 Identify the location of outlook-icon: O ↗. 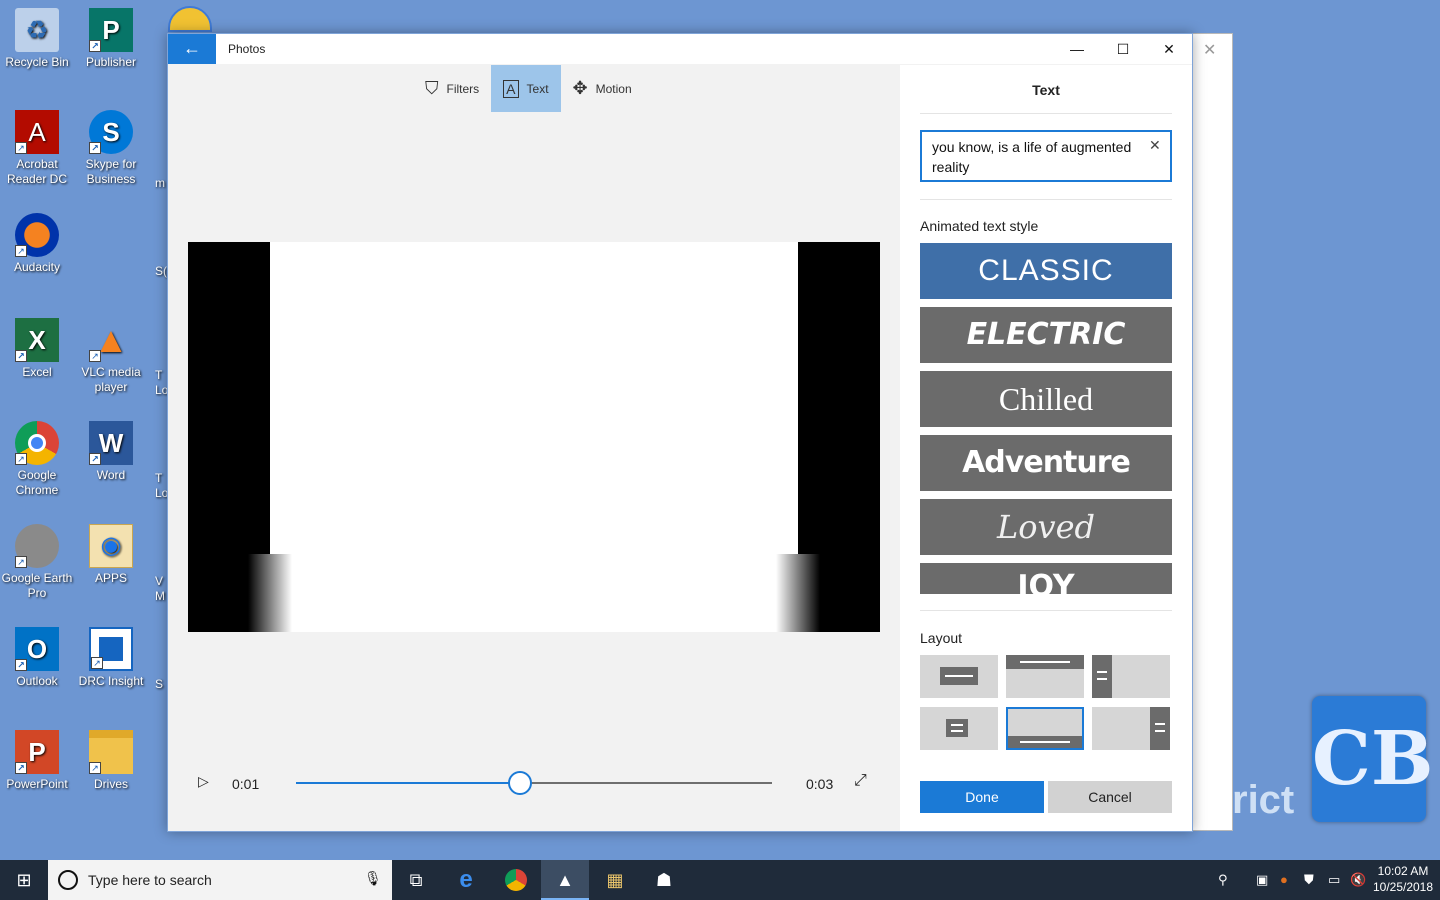
(37, 649).